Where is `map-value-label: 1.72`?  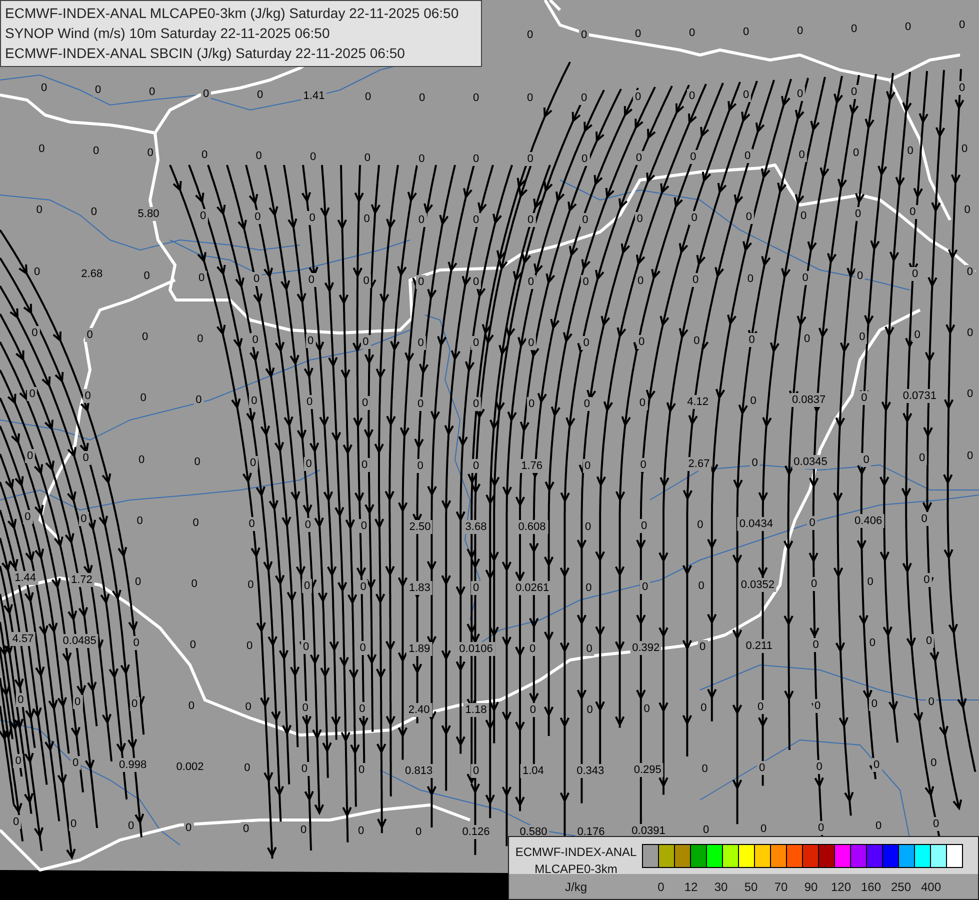 map-value-label: 1.72 is located at coordinates (81, 580).